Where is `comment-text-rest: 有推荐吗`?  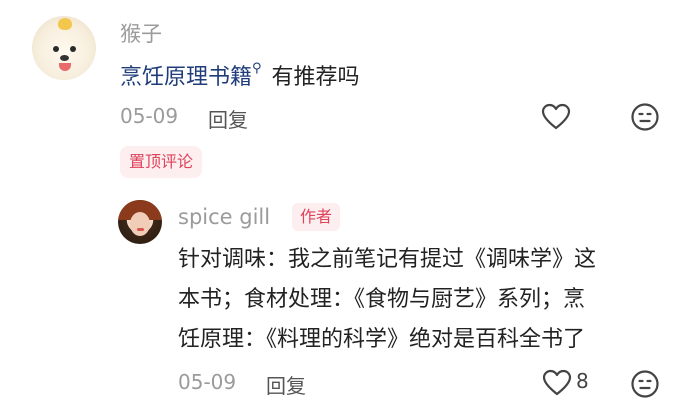
comment-text-rest: 有推荐吗 is located at coordinates (315, 77).